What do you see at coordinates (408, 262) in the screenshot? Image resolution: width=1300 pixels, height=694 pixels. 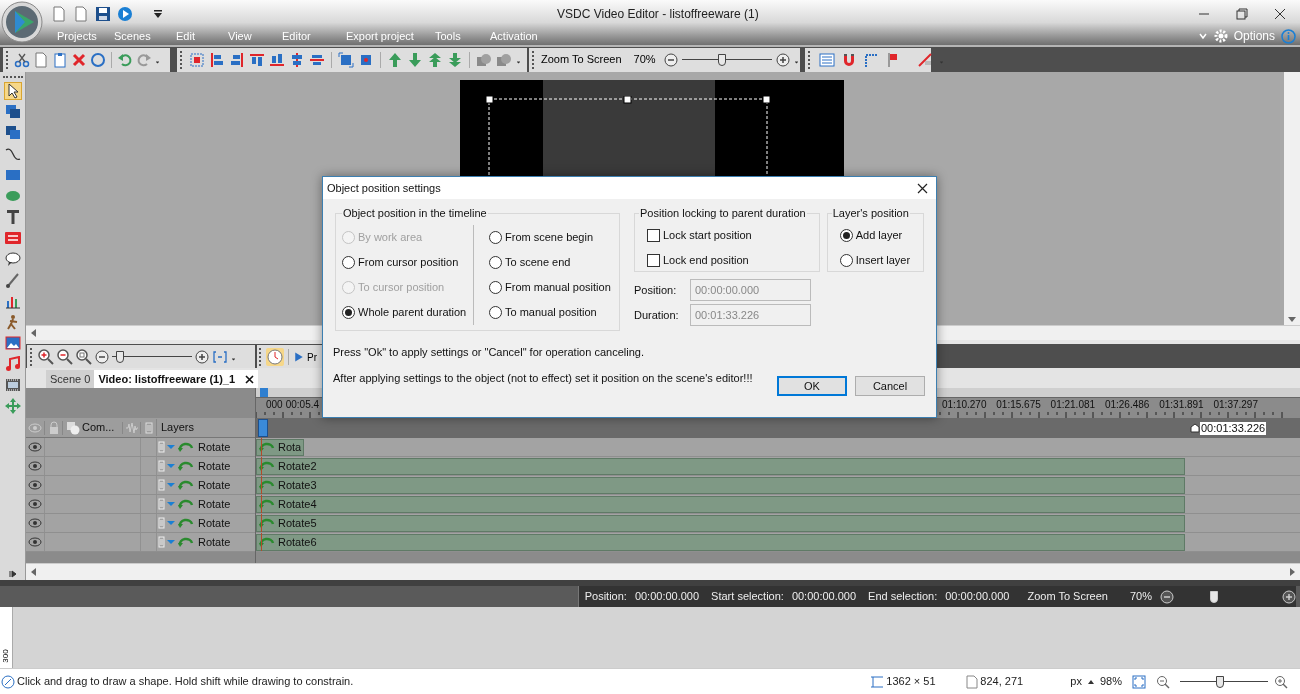 I see `radio-label: From cursor position` at bounding box center [408, 262].